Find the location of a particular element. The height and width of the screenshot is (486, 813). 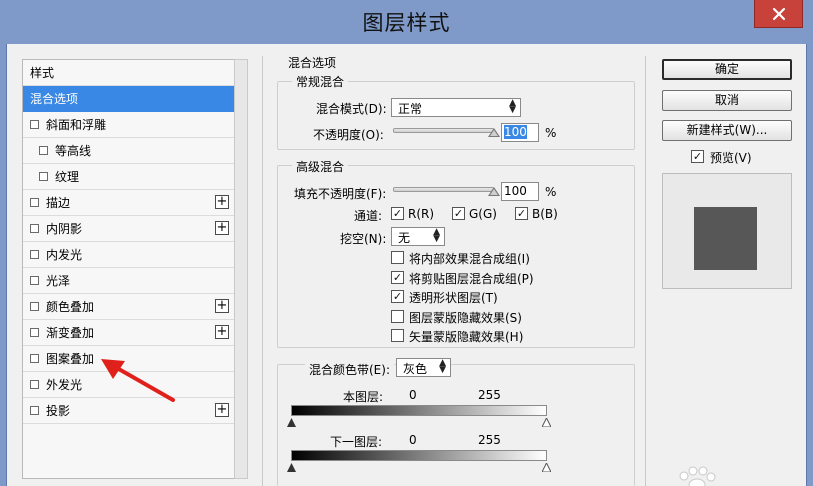

styles-list-scrollbar is located at coordinates (241, 269).